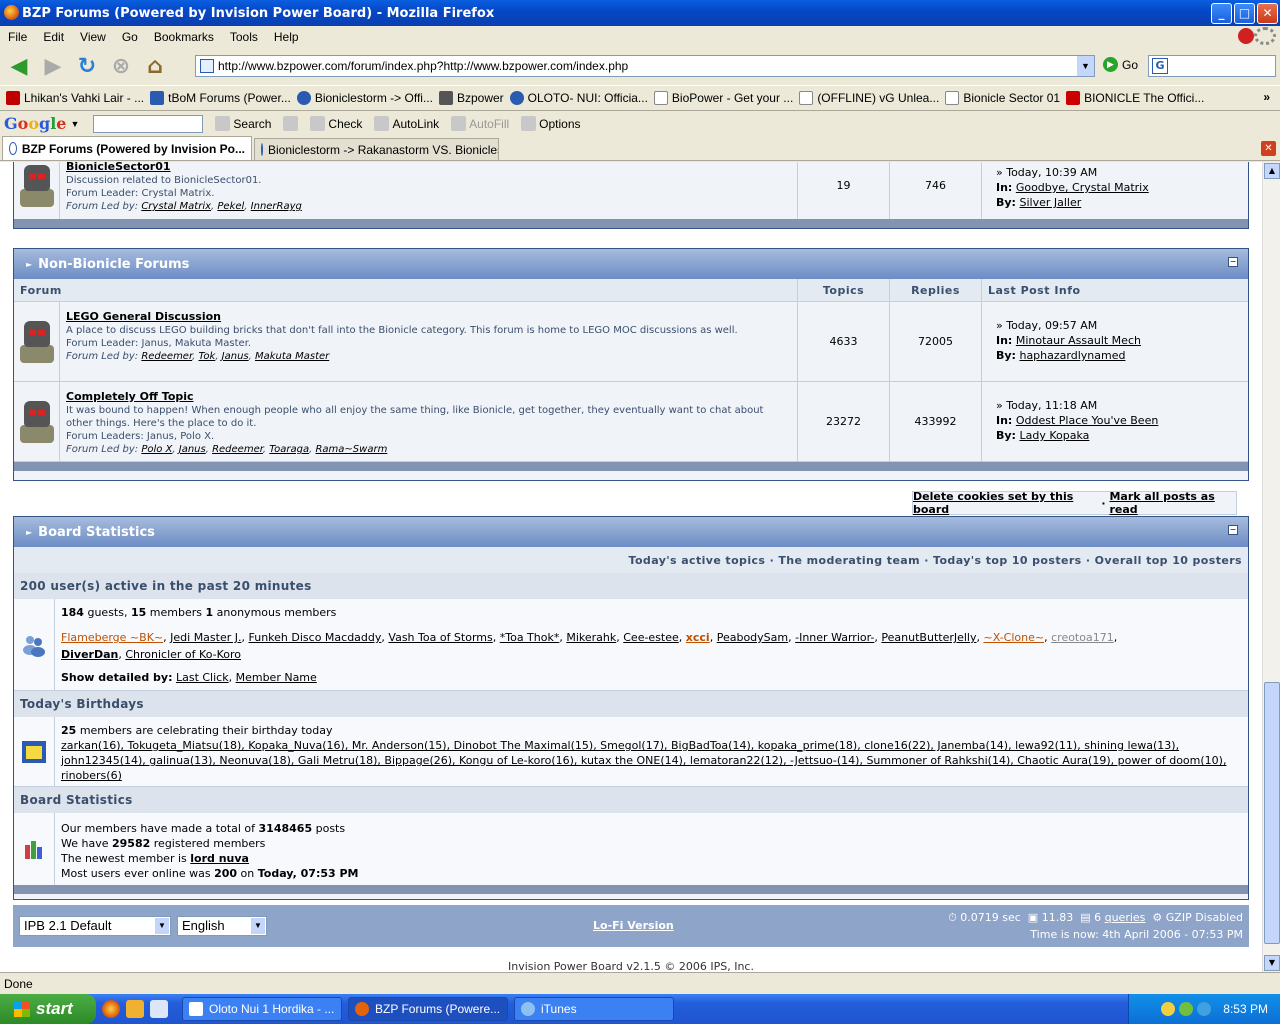 This screenshot has width=1280, height=1024. What do you see at coordinates (752, 637) in the screenshot?
I see `online-user-link: PeabodySam` at bounding box center [752, 637].